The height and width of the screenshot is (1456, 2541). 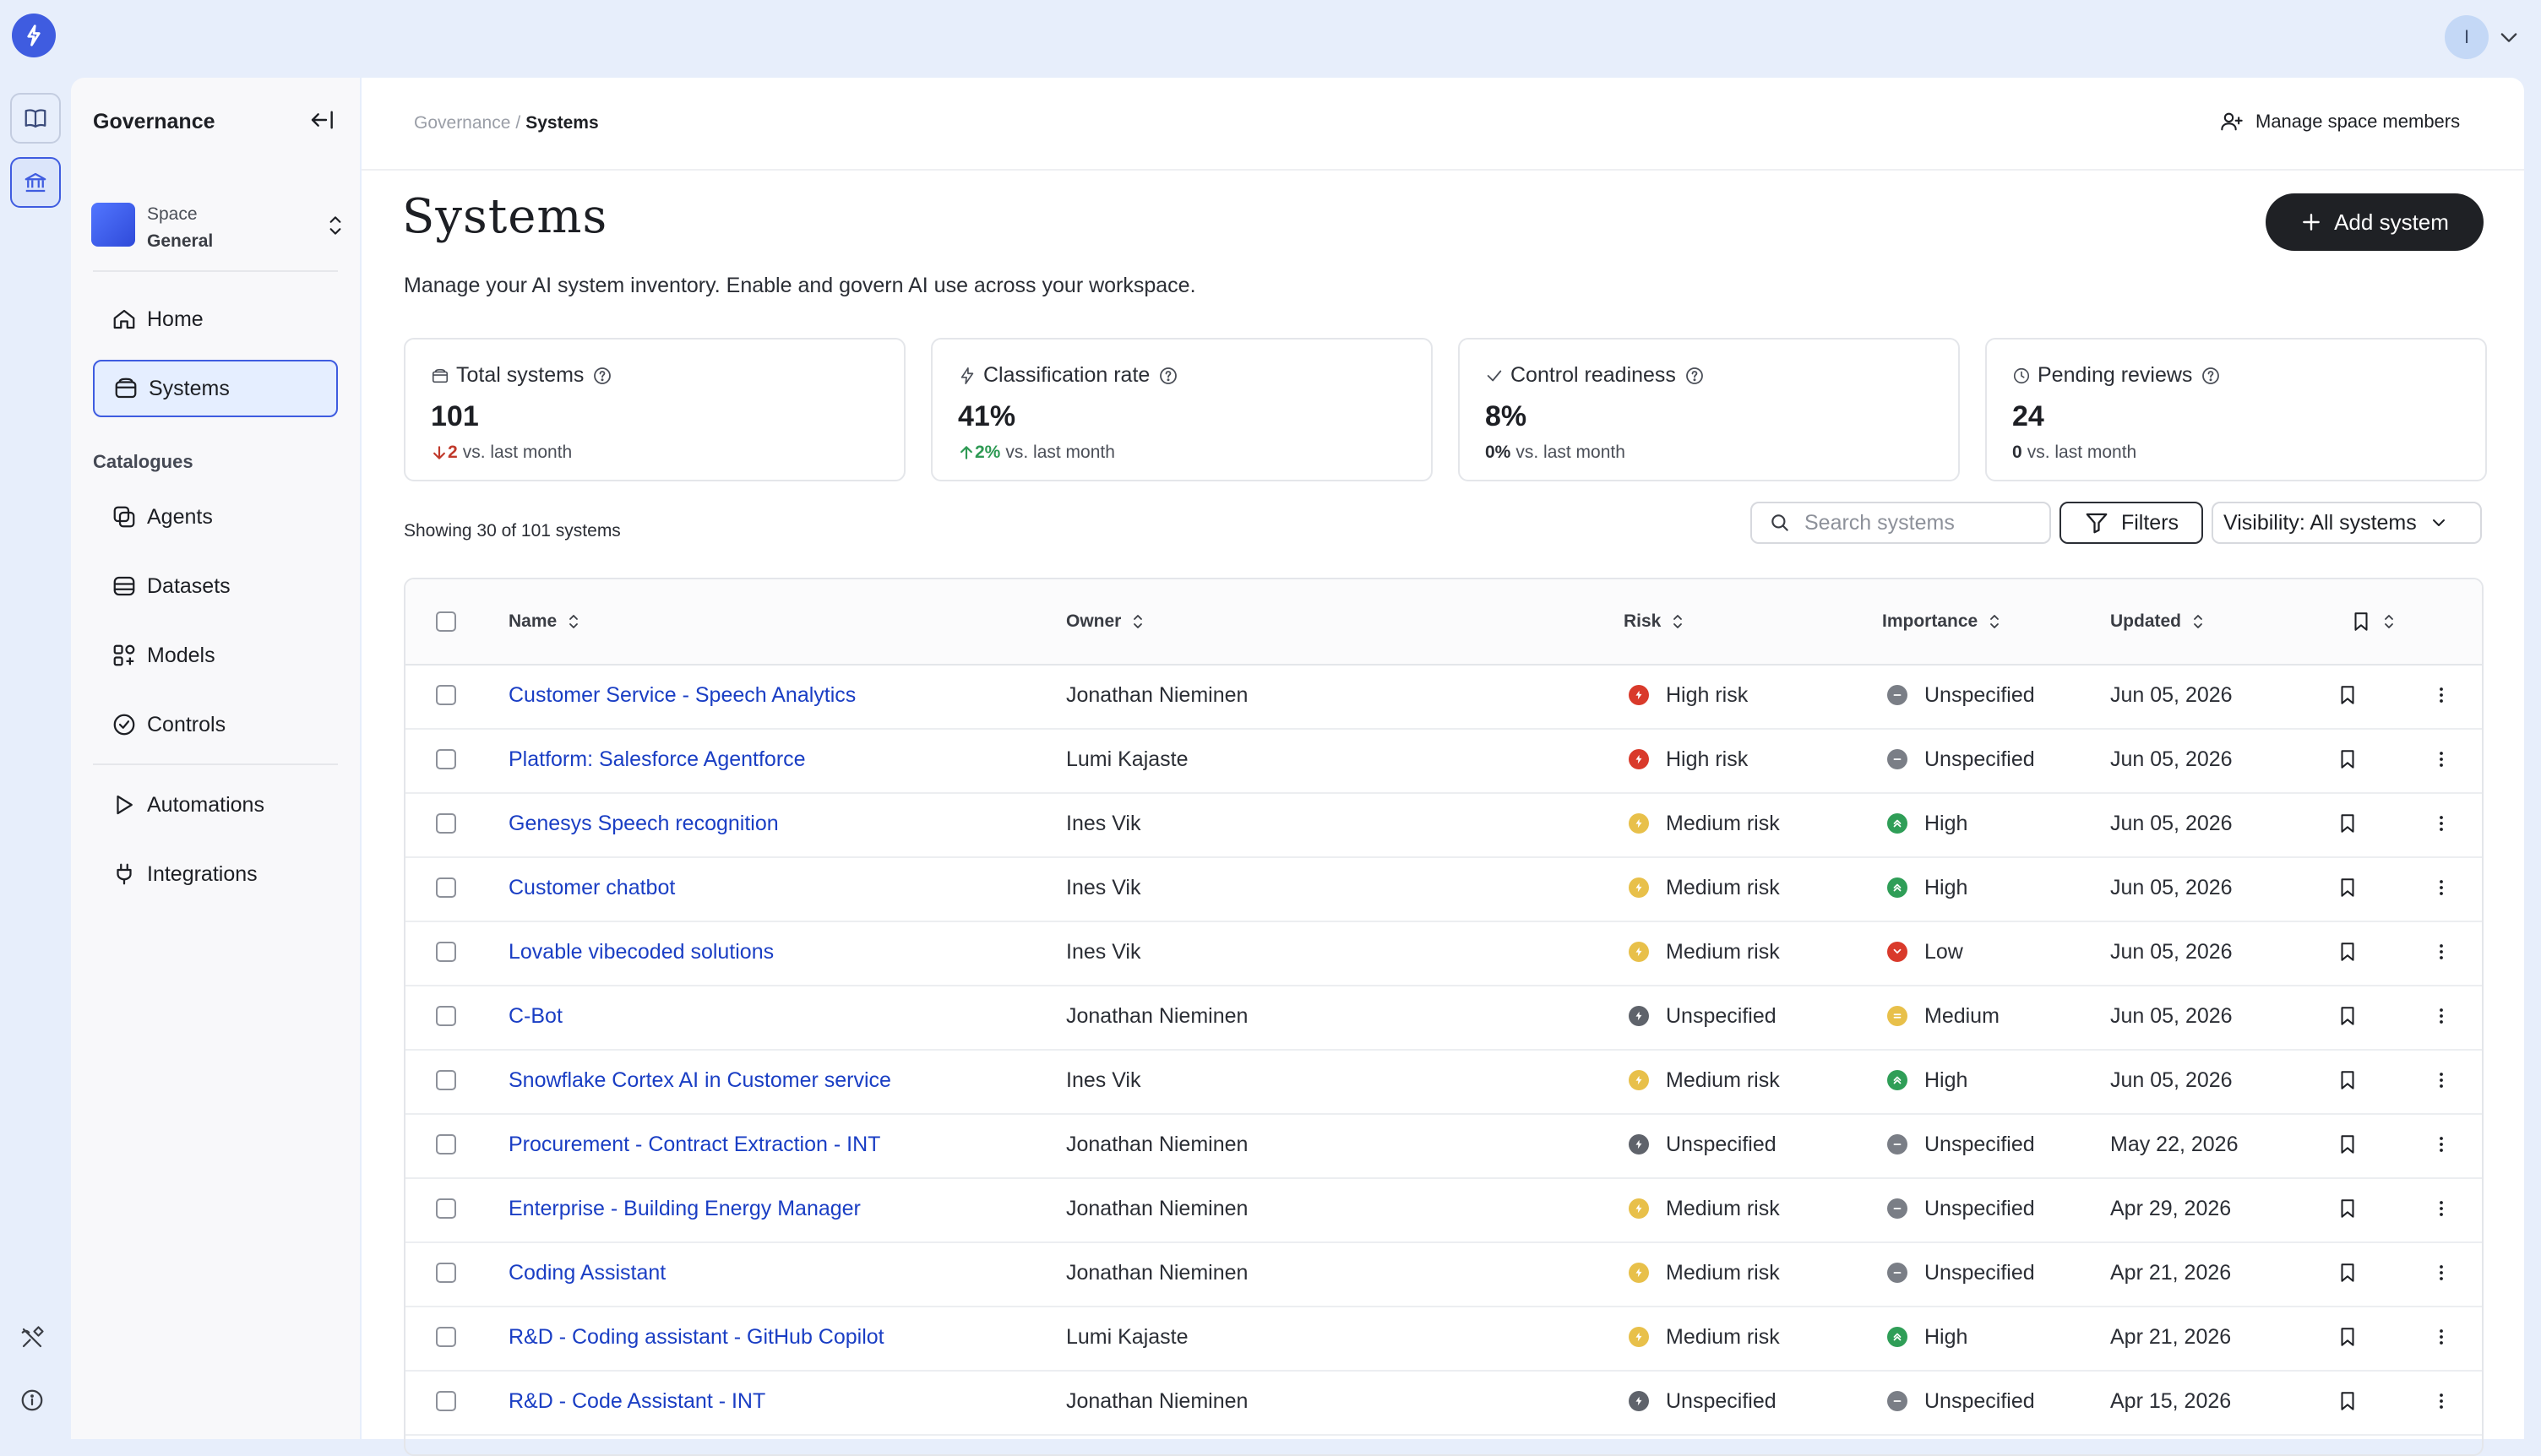 I want to click on user-avatar: I, so click(x=2467, y=37).